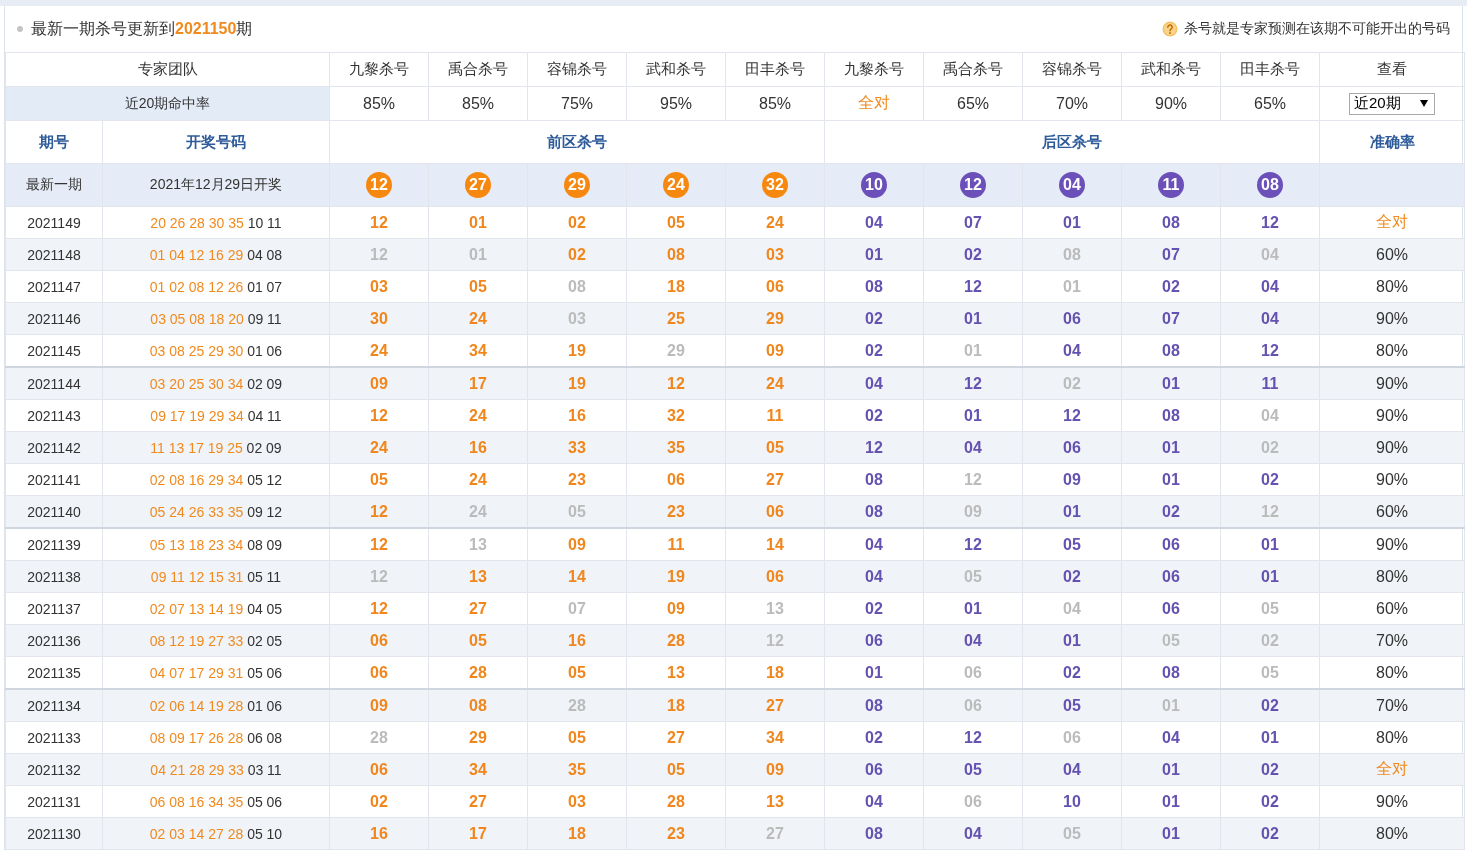 Image resolution: width=1467 pixels, height=857 pixels. Describe the element at coordinates (264, 318) in the screenshot. I see `back-numbers: 09 11` at that location.